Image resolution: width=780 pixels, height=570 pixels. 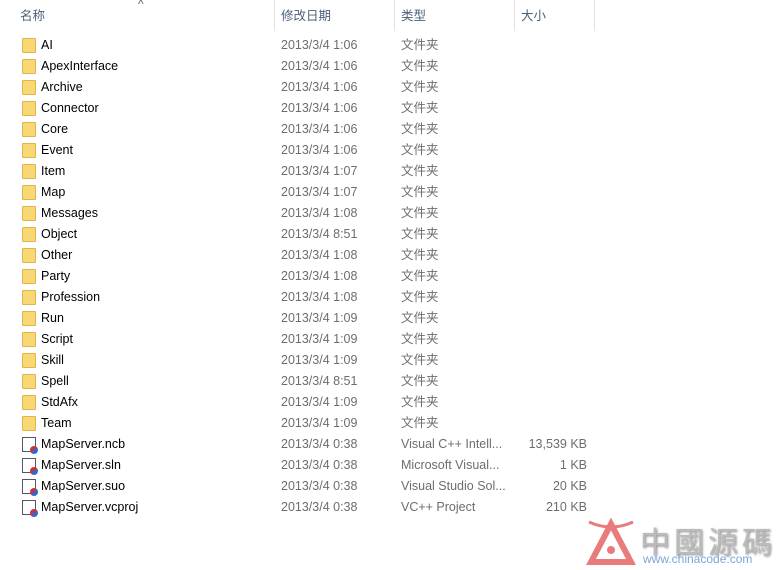 I want to click on file-row: Party 2013/3/4 1:08 文件夹, so click(x=300, y=276).